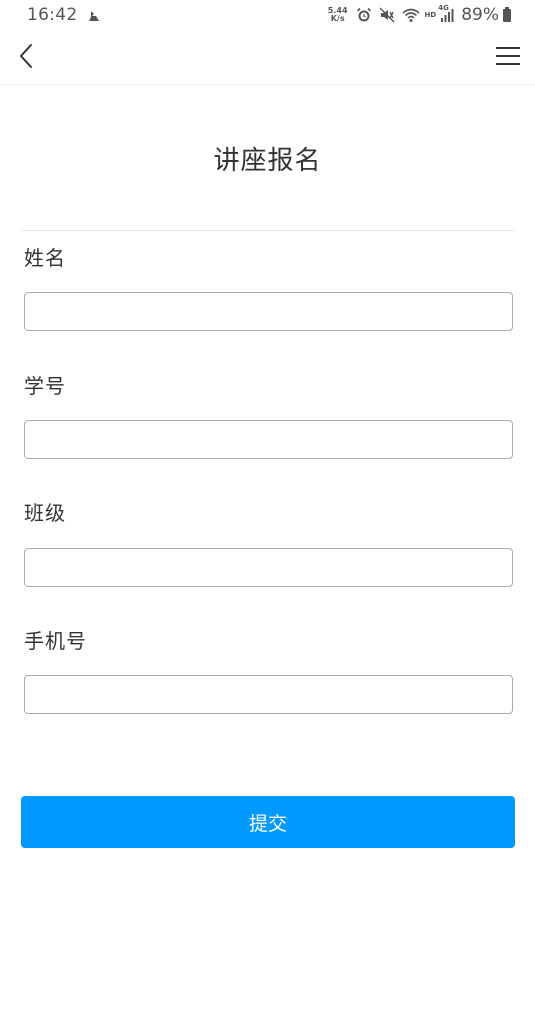  What do you see at coordinates (337, 18) in the screenshot?
I see `network-speed-unit: K/s` at bounding box center [337, 18].